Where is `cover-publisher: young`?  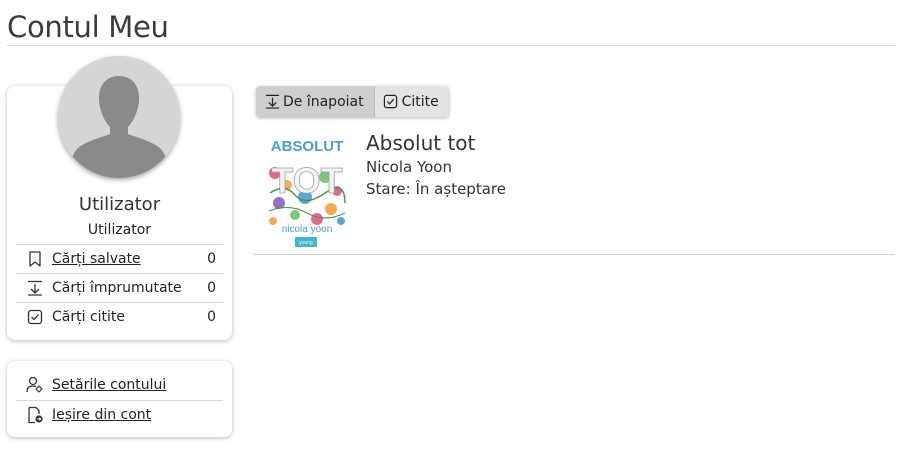 cover-publisher: young is located at coordinates (306, 243).